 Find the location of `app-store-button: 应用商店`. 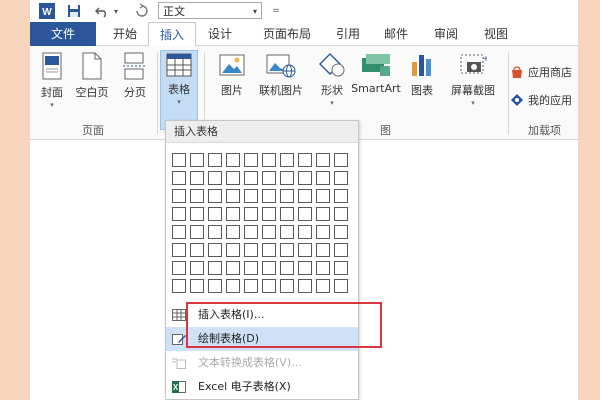

app-store-button: 应用商店 is located at coordinates (541, 72).